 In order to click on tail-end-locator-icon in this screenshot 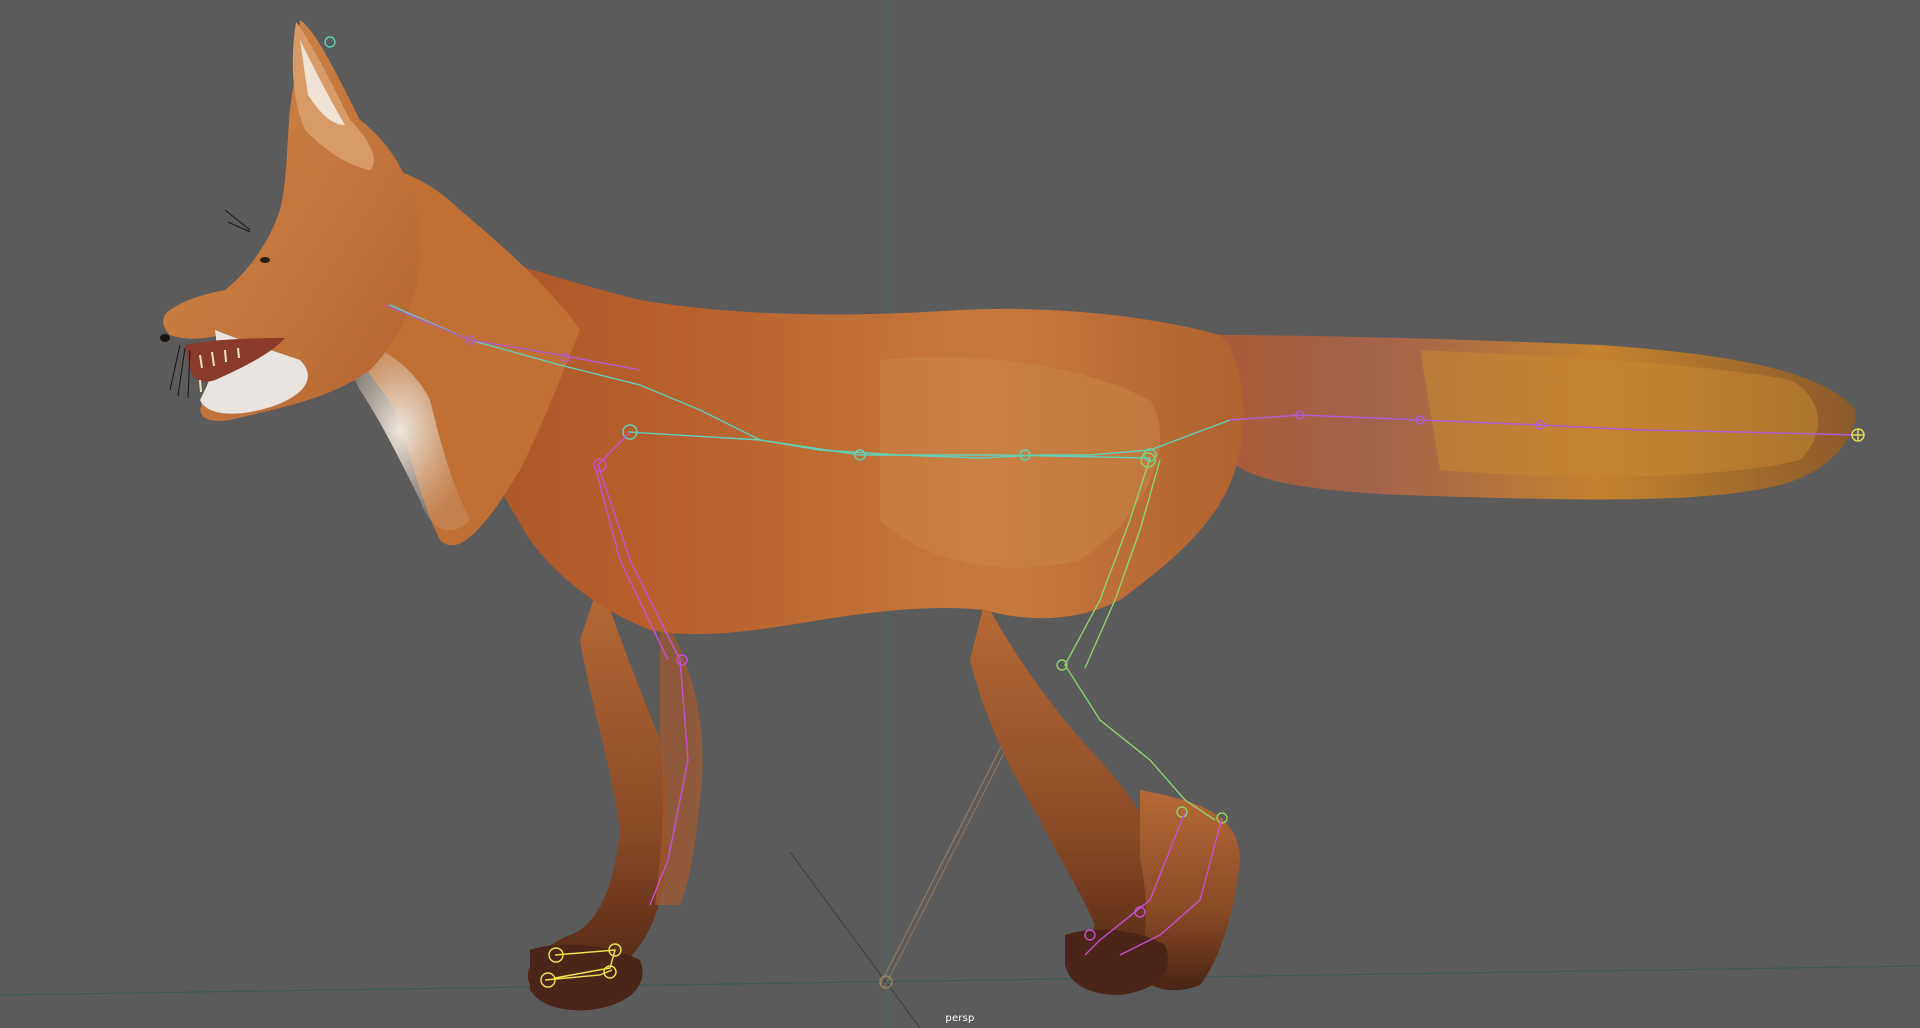, I will do `click(1858, 435)`.